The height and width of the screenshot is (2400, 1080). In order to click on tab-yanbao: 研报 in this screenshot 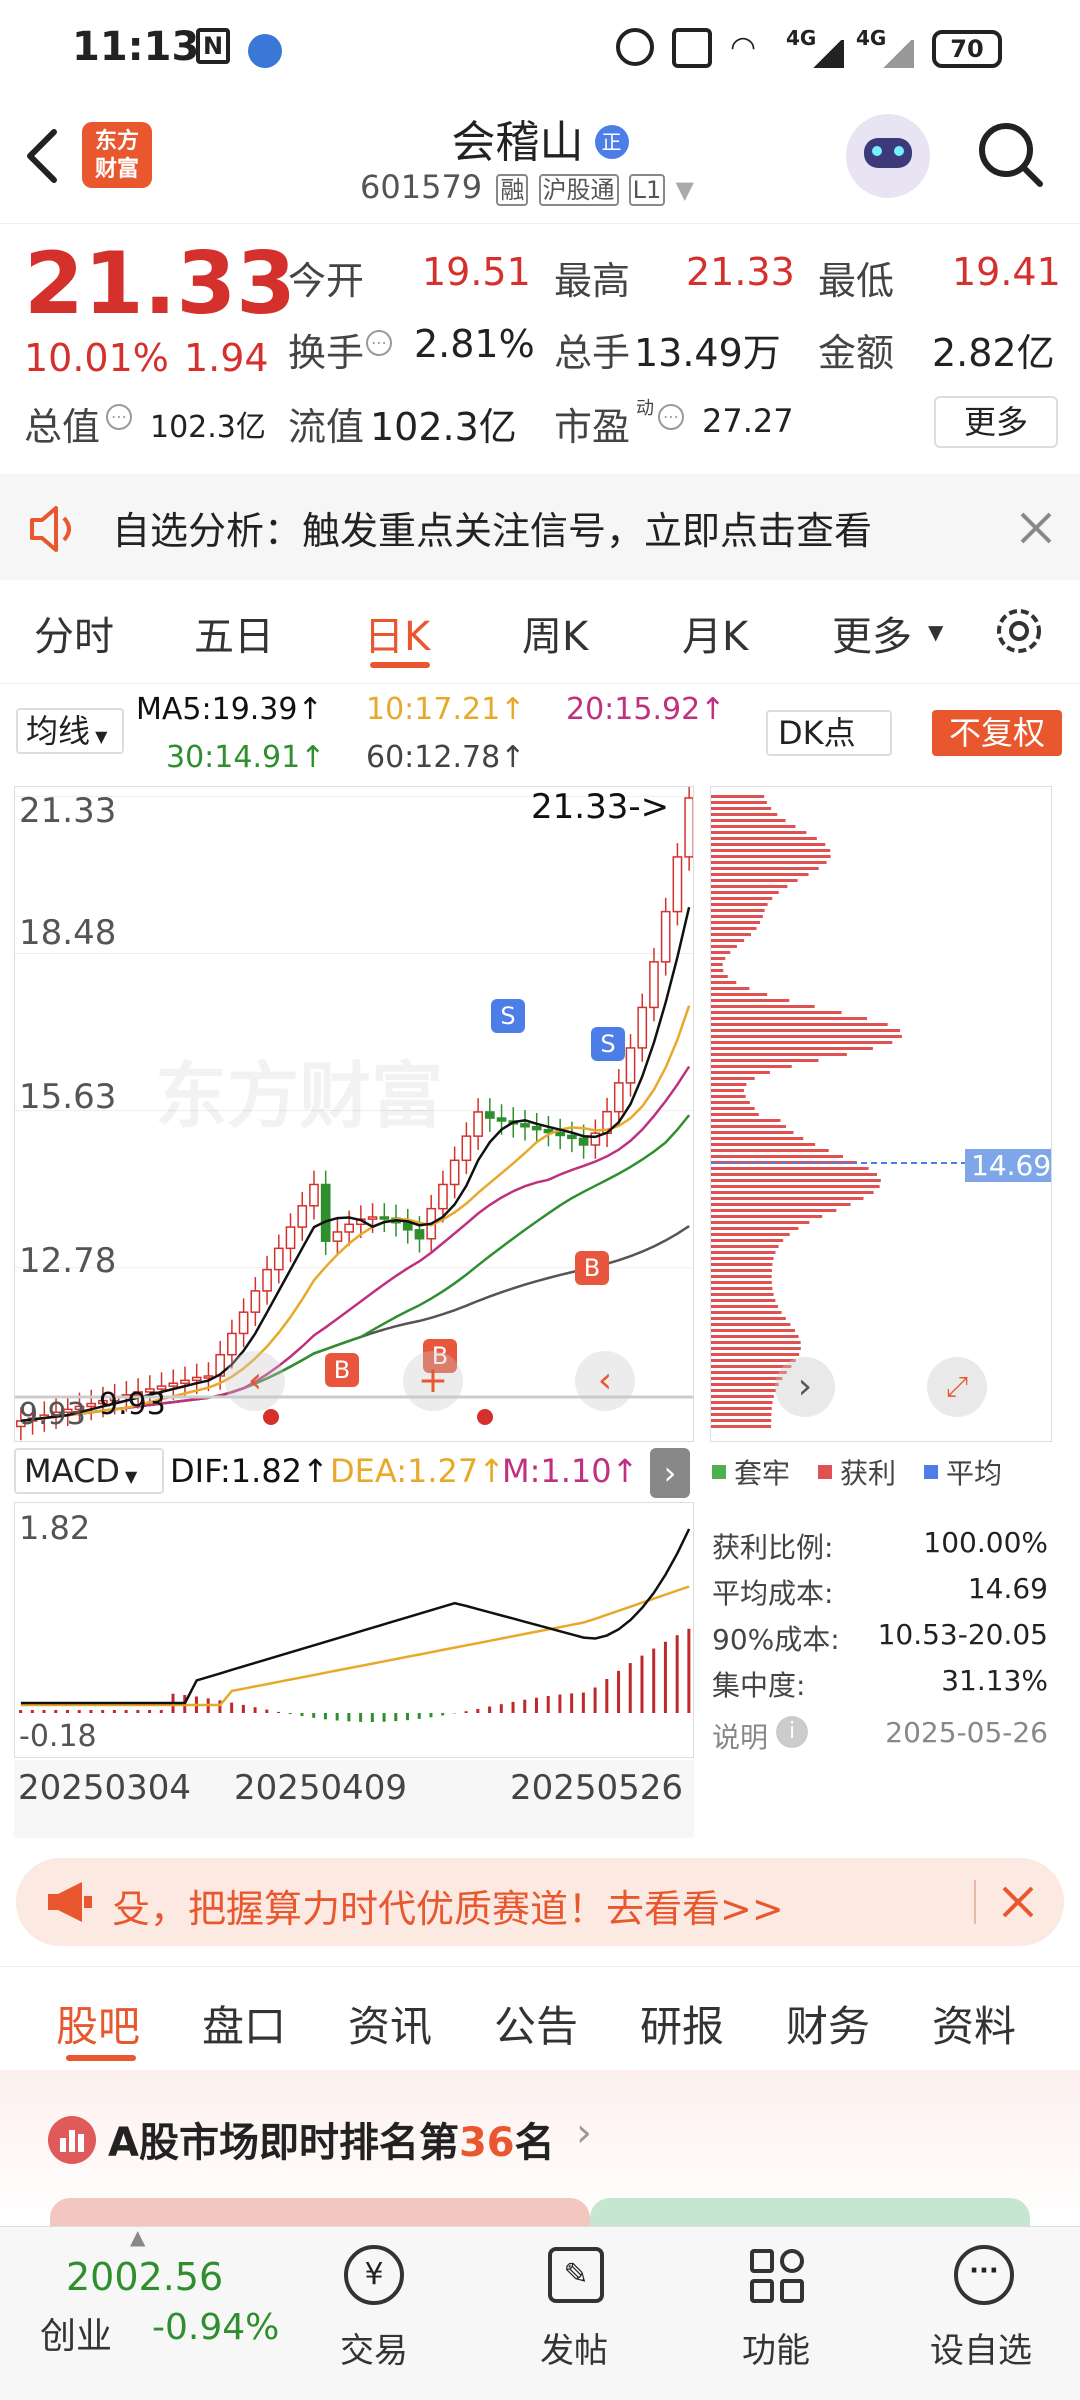, I will do `click(682, 2023)`.